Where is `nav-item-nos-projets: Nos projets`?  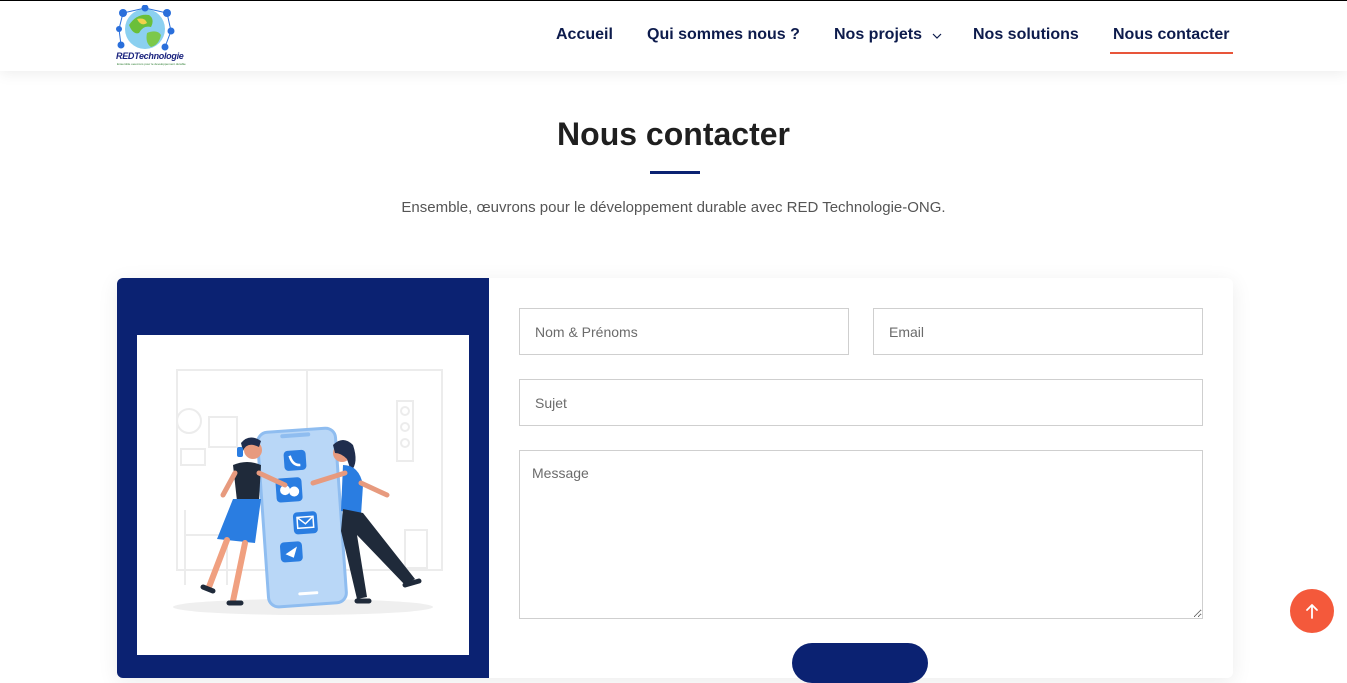 nav-item-nos-projets: Nos projets is located at coordinates (888, 35).